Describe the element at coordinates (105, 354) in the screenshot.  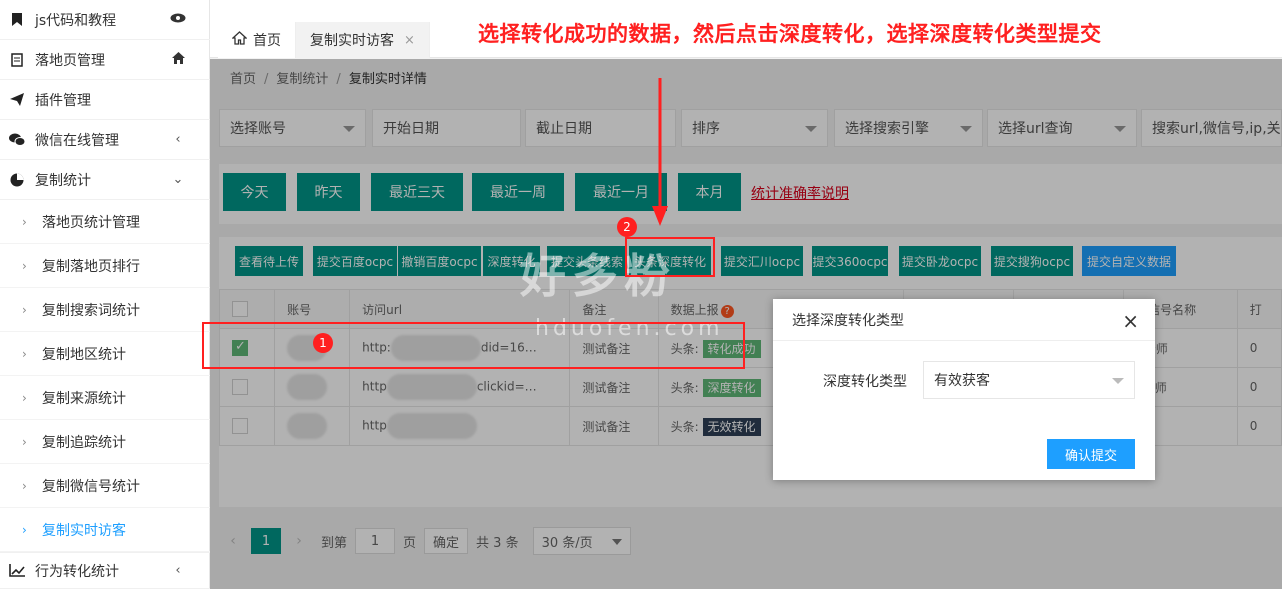
I see `sidebar-subitem-region: › 复制地区统计` at that location.